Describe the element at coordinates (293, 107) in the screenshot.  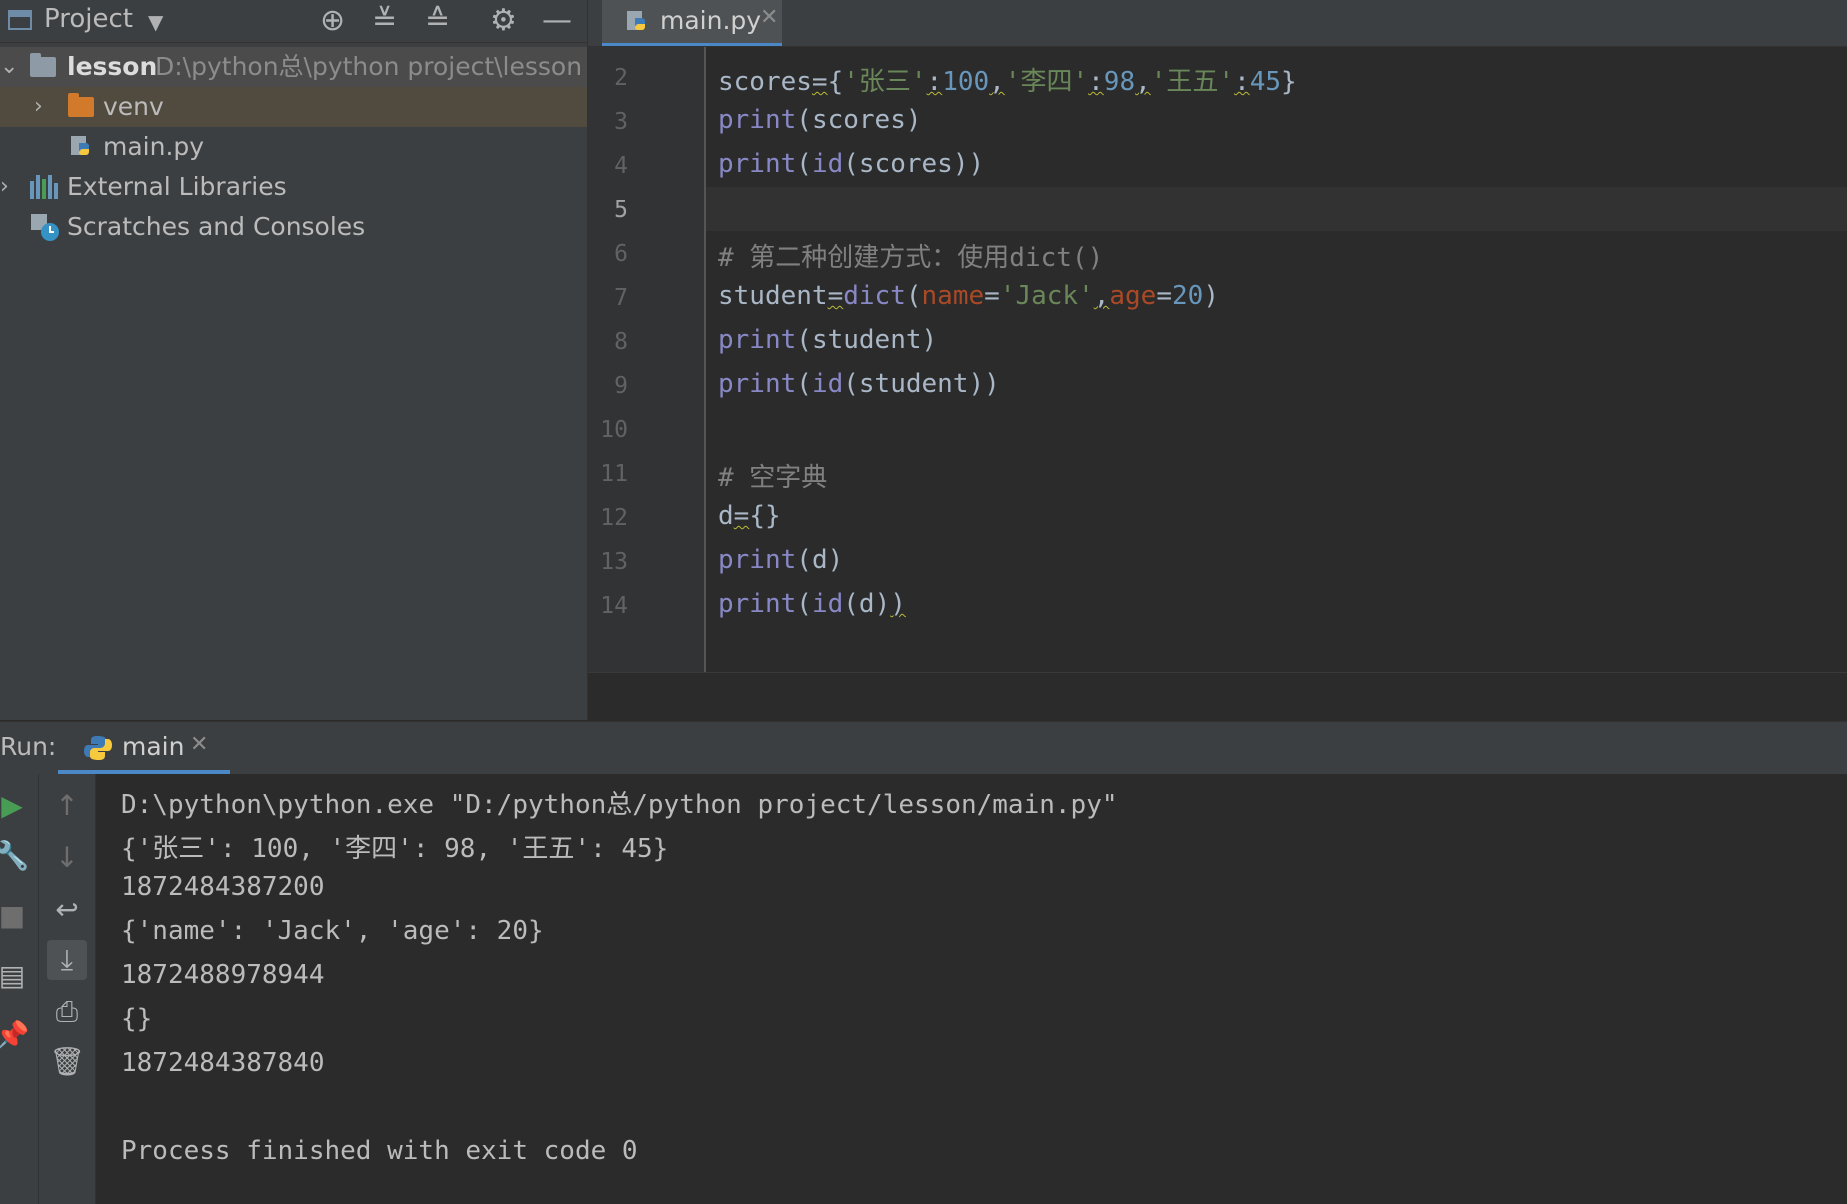
I see `tree-item-venv: › venv` at that location.